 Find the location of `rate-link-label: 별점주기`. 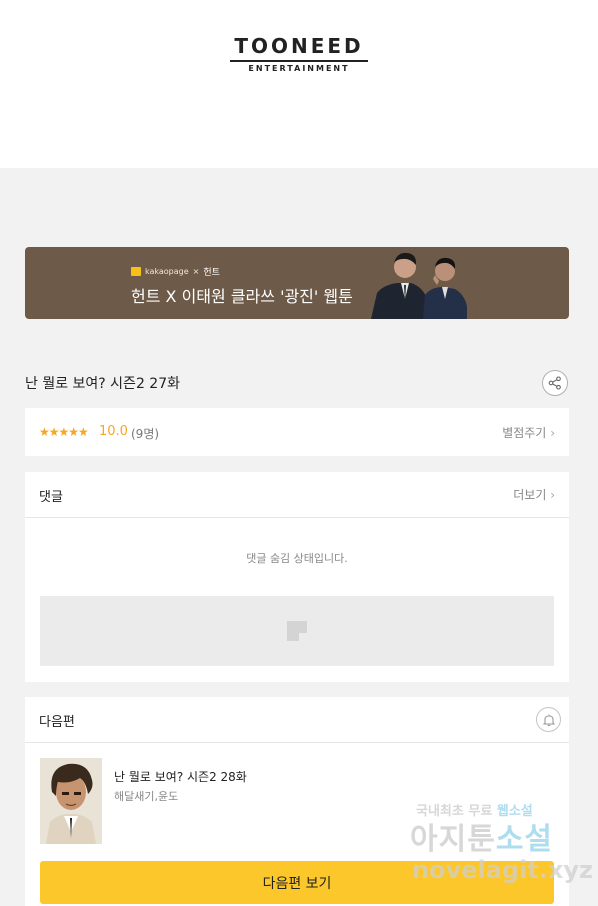

rate-link-label: 별점주기 is located at coordinates (524, 433).